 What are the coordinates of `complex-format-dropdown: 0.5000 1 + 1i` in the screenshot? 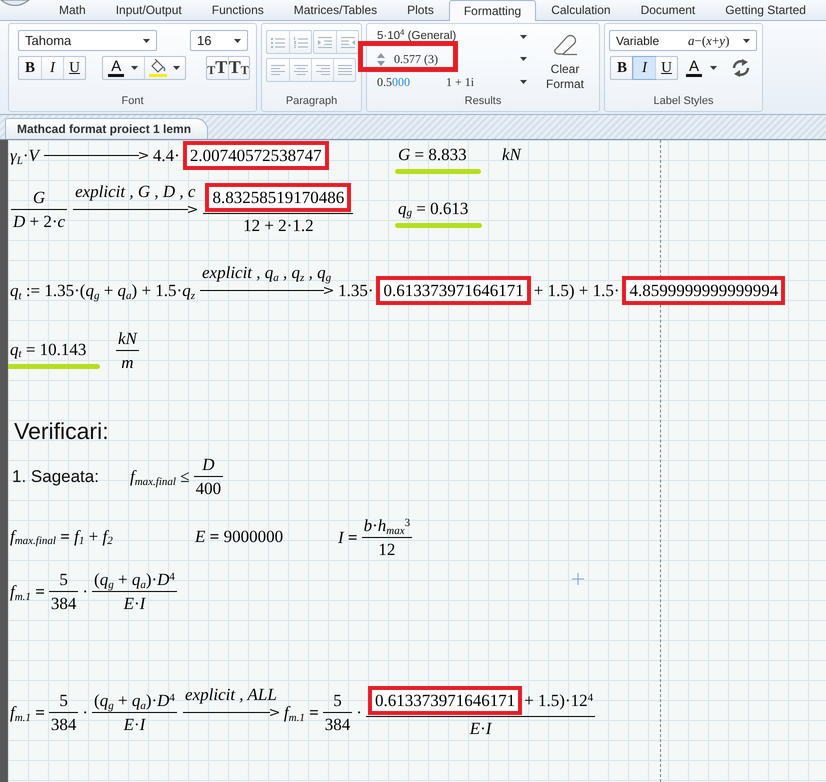 It's located at (452, 81).